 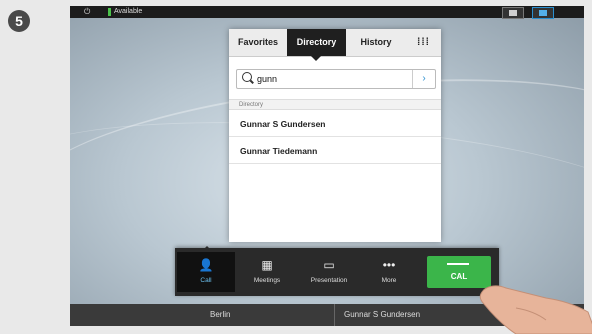 I want to click on pointing-hand-image, so click(x=535, y=309).